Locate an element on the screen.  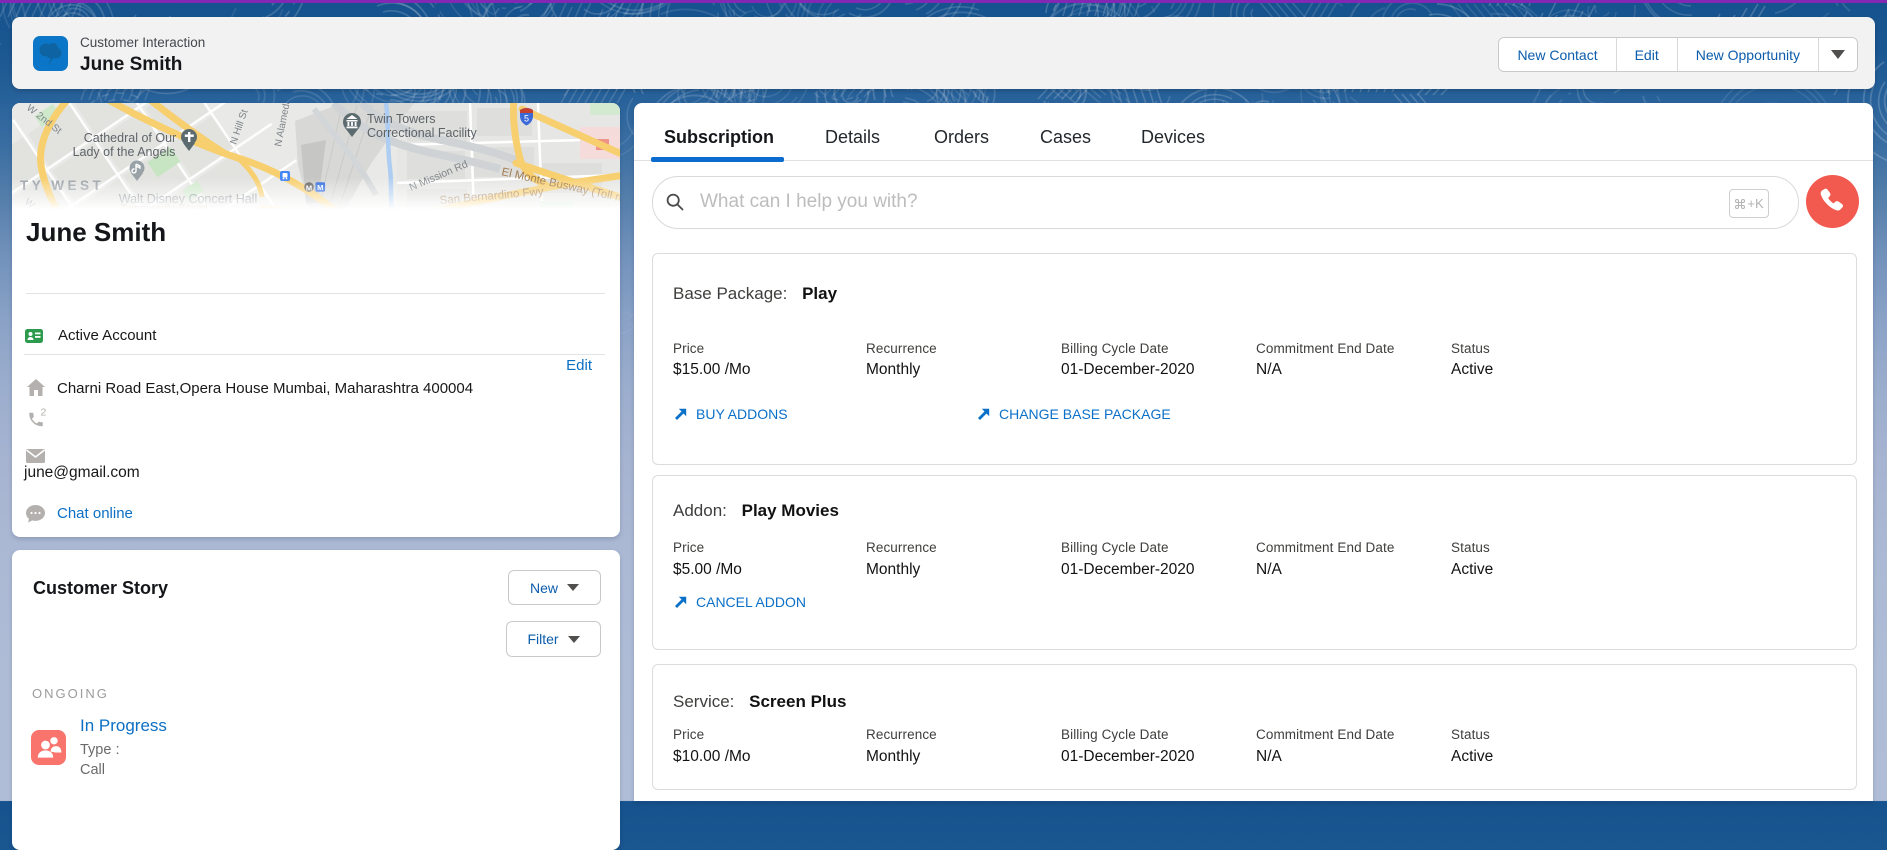
svg-text: 2 is located at coordinates (44, 413).